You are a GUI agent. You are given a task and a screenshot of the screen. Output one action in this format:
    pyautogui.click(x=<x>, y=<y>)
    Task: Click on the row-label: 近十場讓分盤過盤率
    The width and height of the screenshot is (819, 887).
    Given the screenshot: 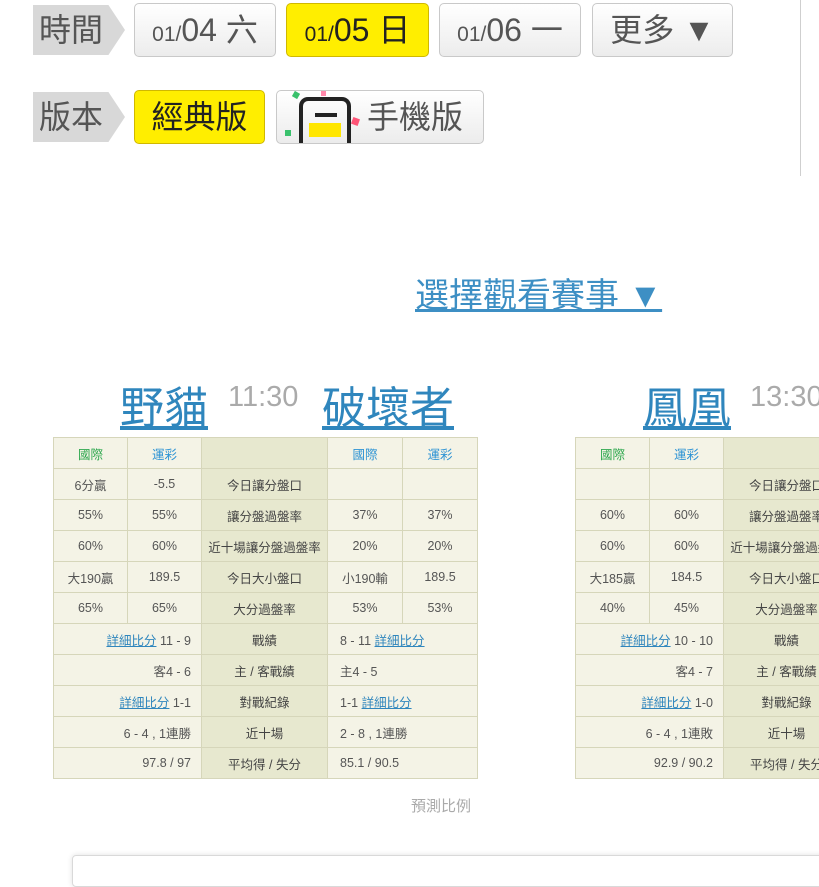 What is the action you would take?
    pyautogui.click(x=265, y=546)
    